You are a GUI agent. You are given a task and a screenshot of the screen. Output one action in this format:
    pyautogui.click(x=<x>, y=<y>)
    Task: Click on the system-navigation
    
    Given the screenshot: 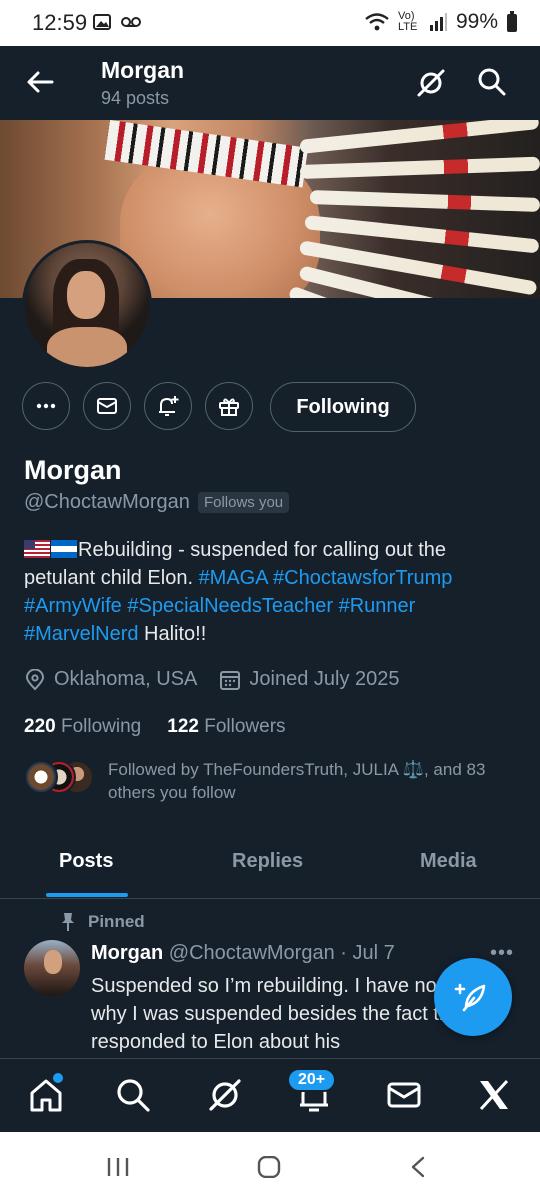 What is the action you would take?
    pyautogui.click(x=270, y=1166)
    